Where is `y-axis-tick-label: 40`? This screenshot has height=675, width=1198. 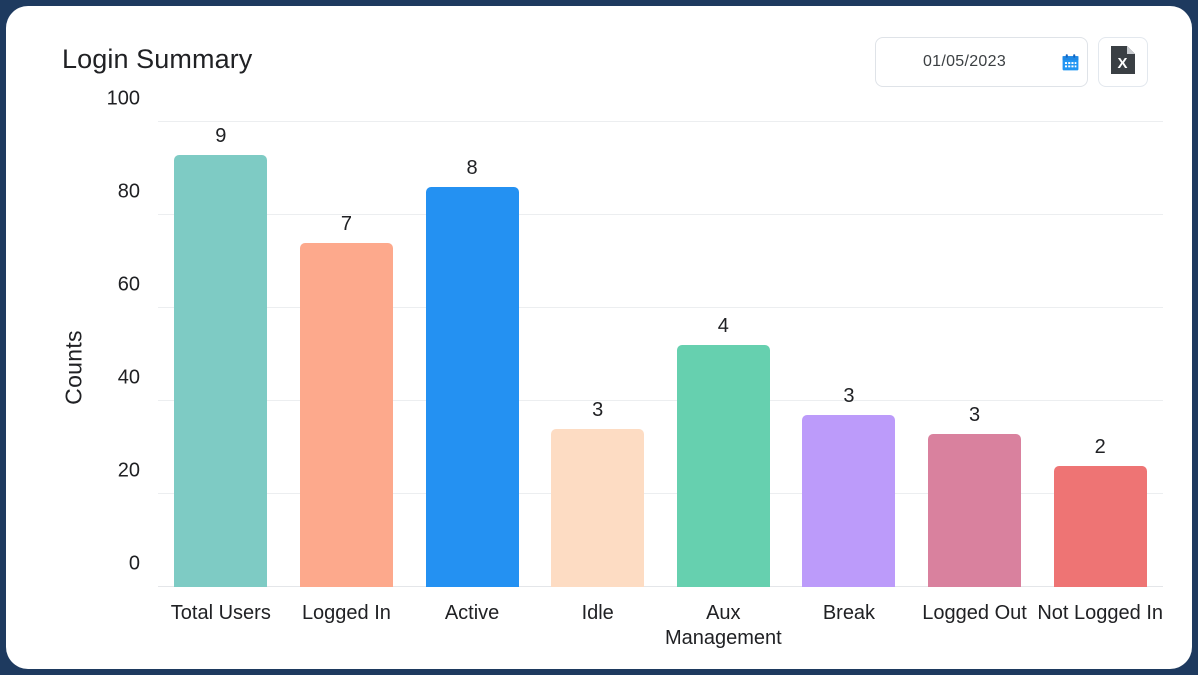 y-axis-tick-label: 40 is located at coordinates (128, 377).